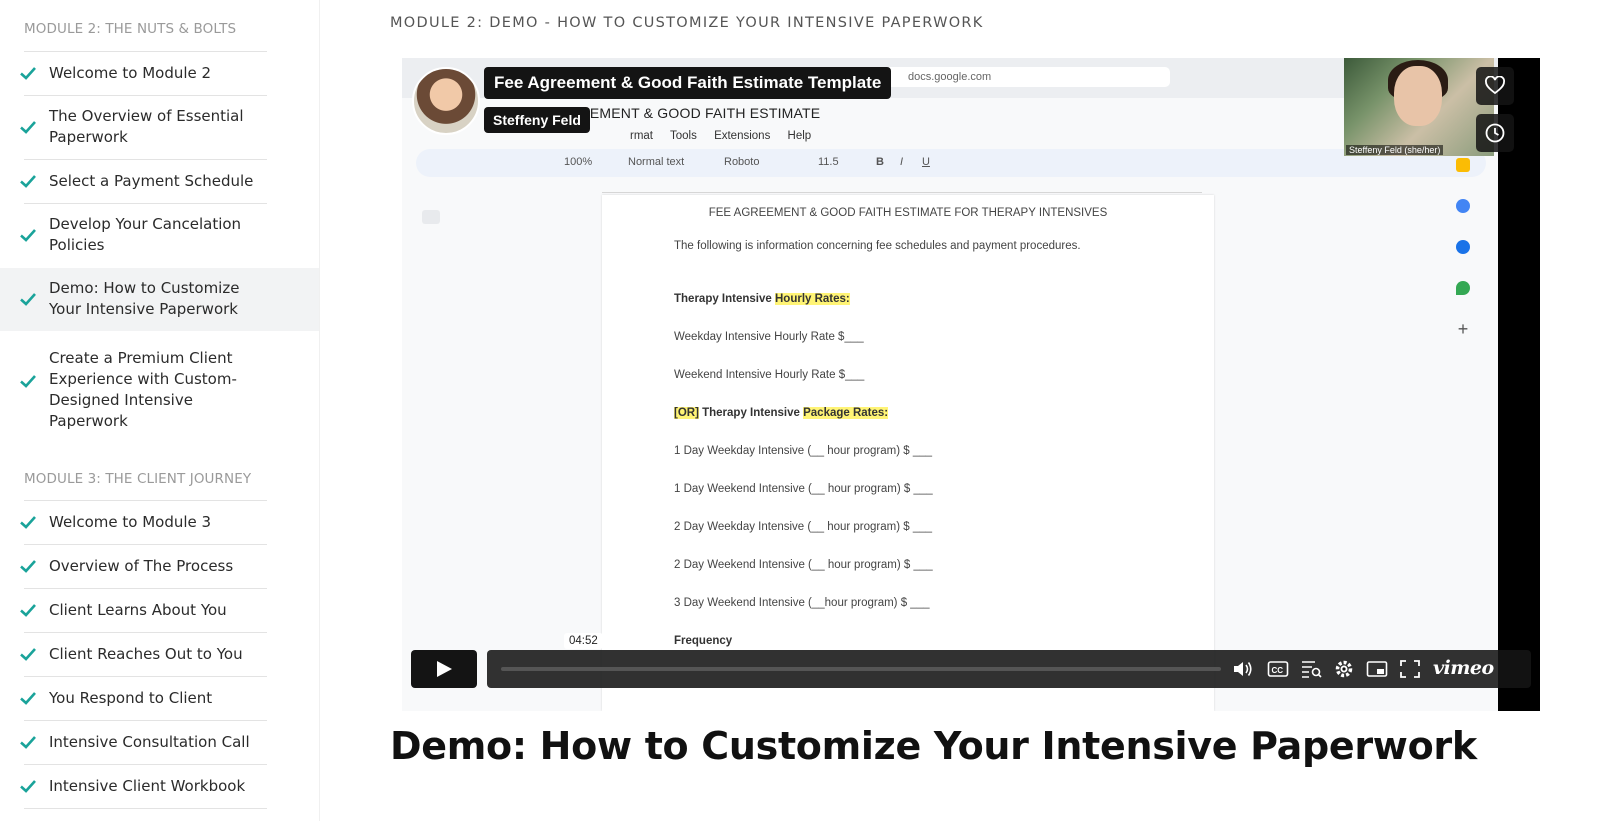 The image size is (1600, 821). What do you see at coordinates (683, 136) in the screenshot?
I see `menu-tools: Tools` at bounding box center [683, 136].